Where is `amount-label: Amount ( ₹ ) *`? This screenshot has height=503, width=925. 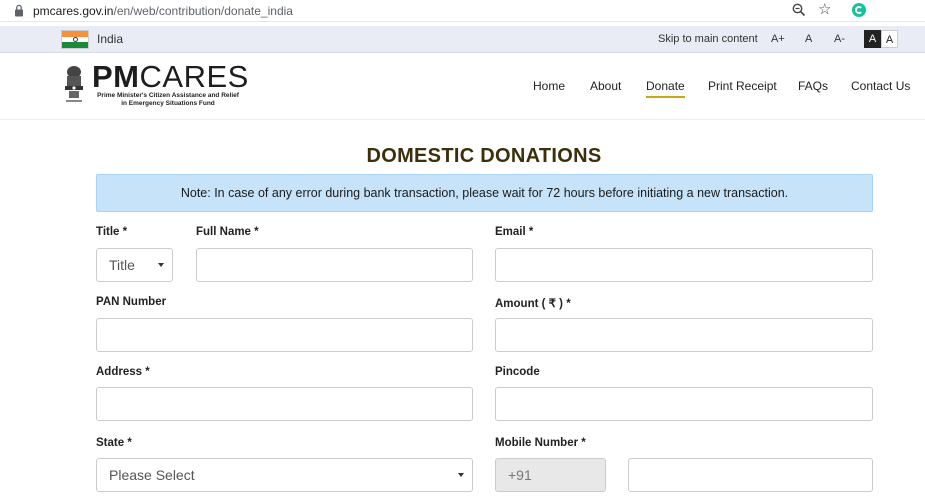 amount-label: Amount ( ₹ ) * is located at coordinates (533, 304).